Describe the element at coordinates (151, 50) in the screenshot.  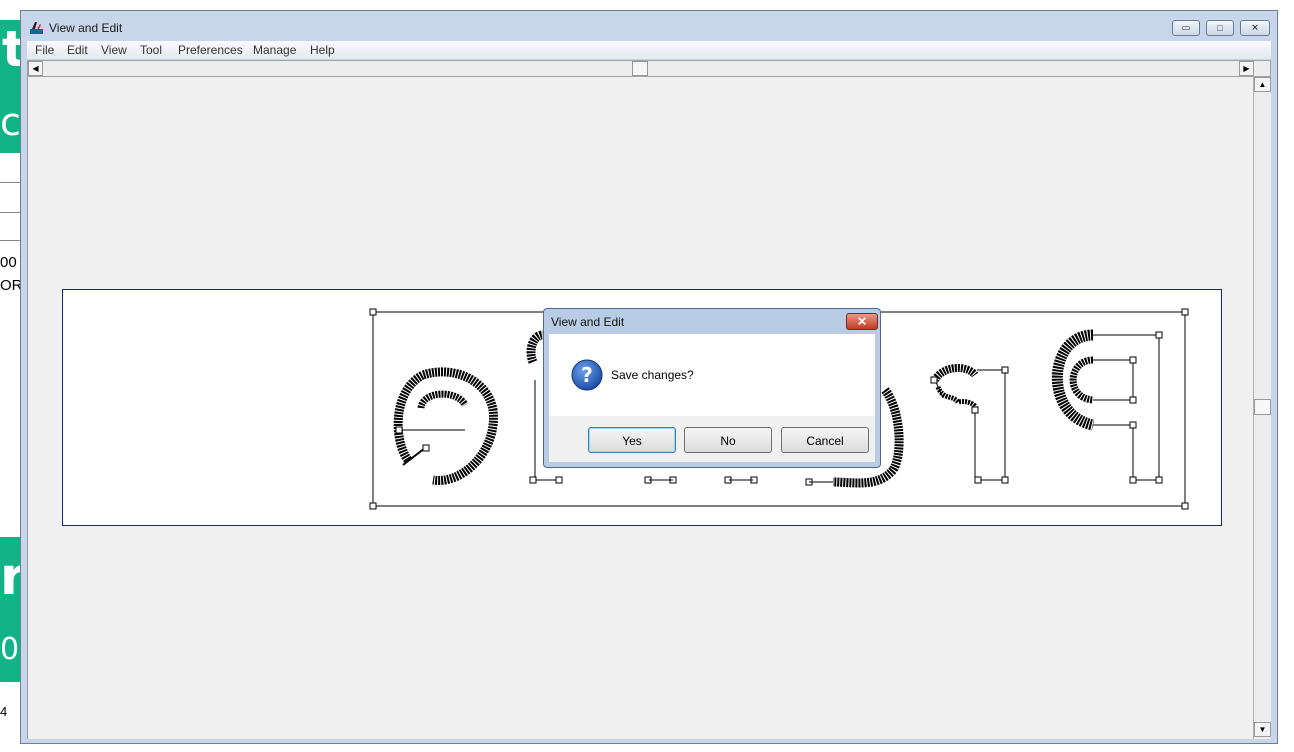
I see `menu-tool: Tool` at that location.